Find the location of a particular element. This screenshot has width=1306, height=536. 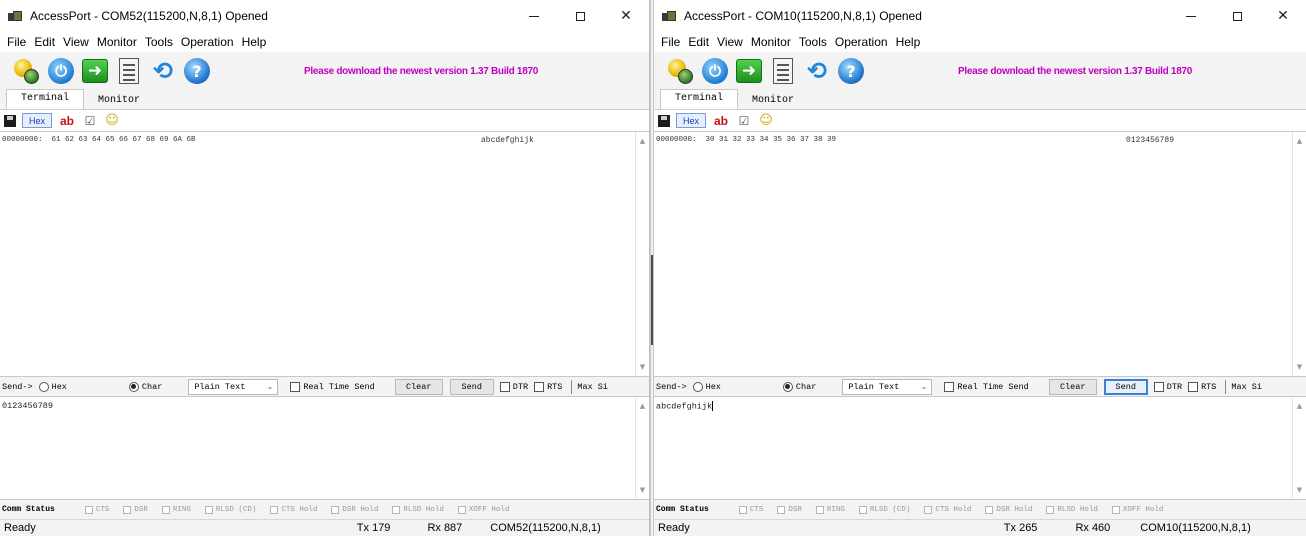

rts-label: RTS is located at coordinates (1209, 386).